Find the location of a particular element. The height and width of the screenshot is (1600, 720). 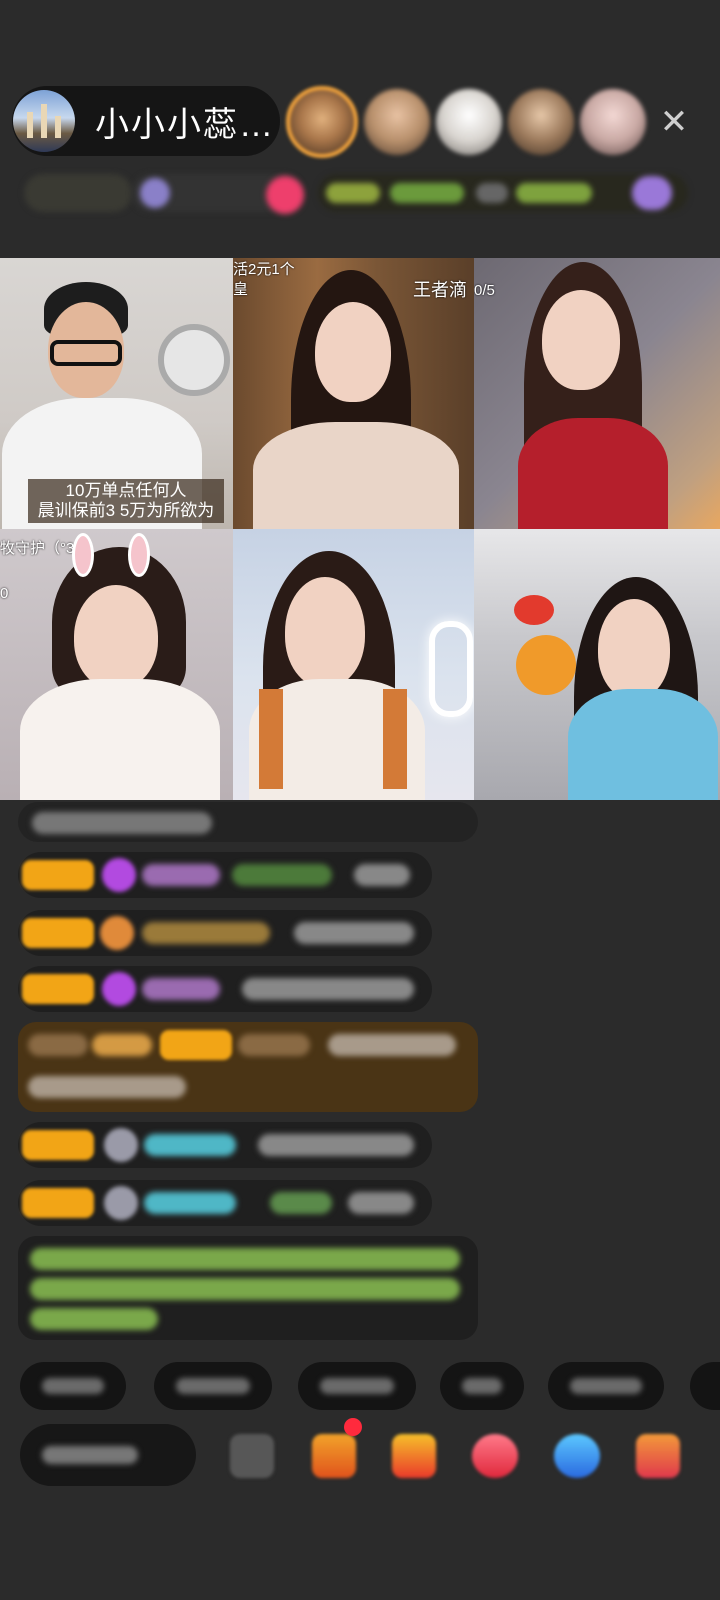

plush-toy-icon is located at coordinates (534, 610).